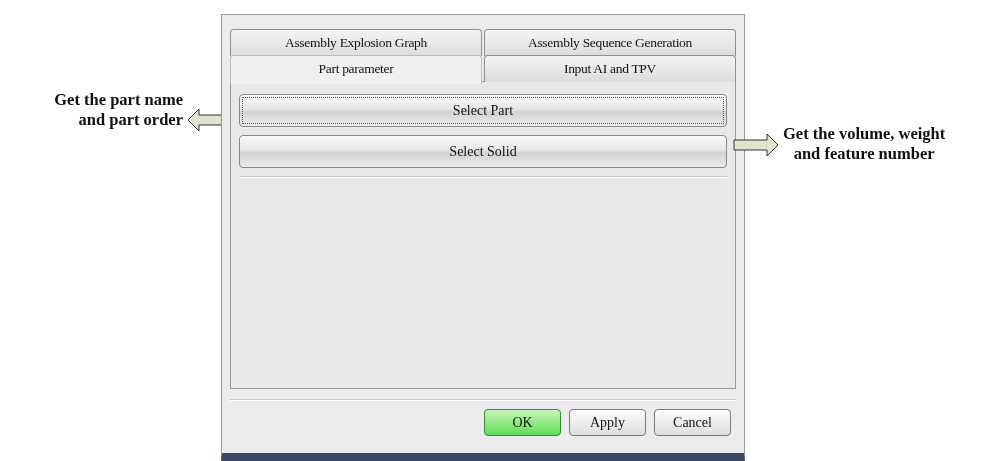 This screenshot has height=461, width=1003. What do you see at coordinates (522, 422) in the screenshot?
I see `dialog-button: OK` at bounding box center [522, 422].